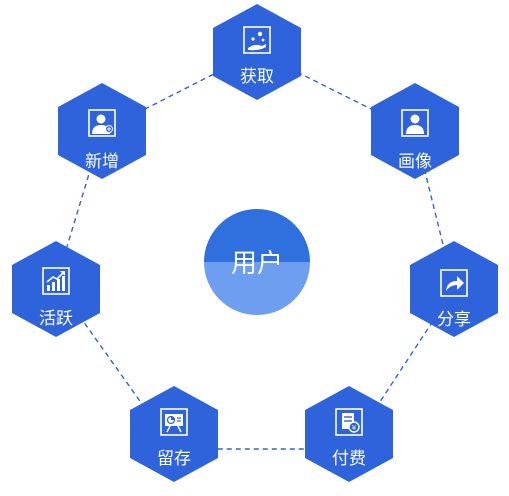  I want to click on center-label: 用户, so click(257, 264).